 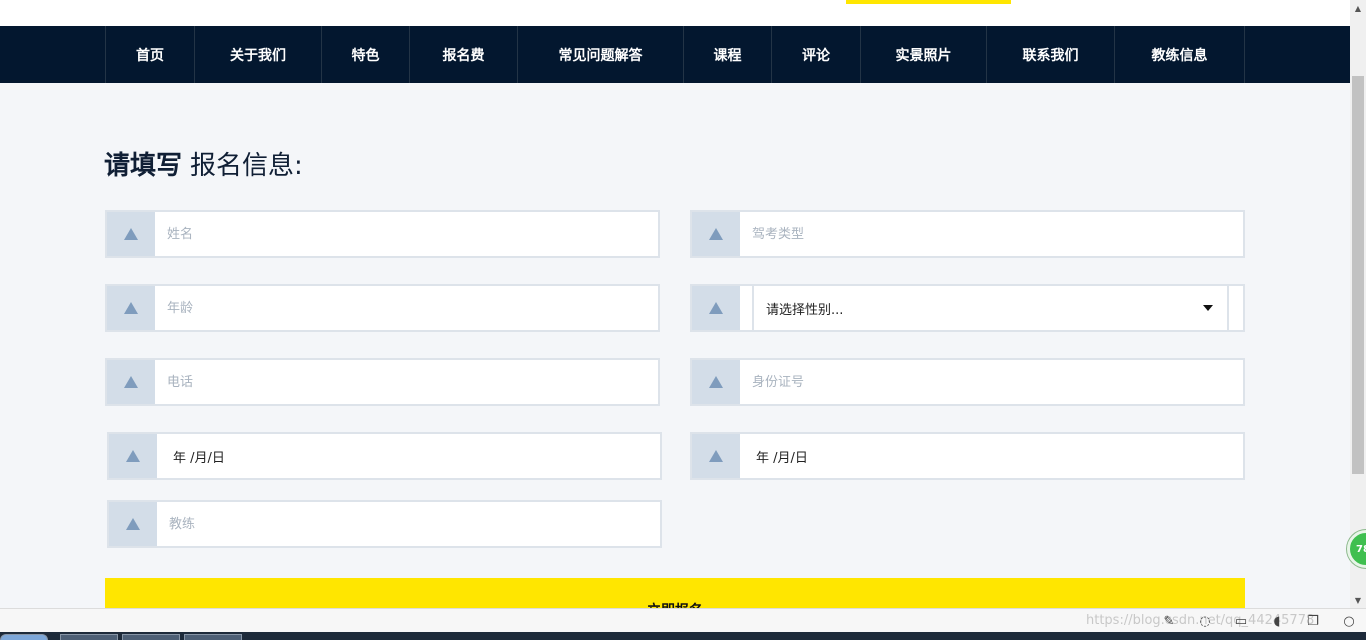 I want to click on pin-icon: ✎, so click(x=1169, y=621).